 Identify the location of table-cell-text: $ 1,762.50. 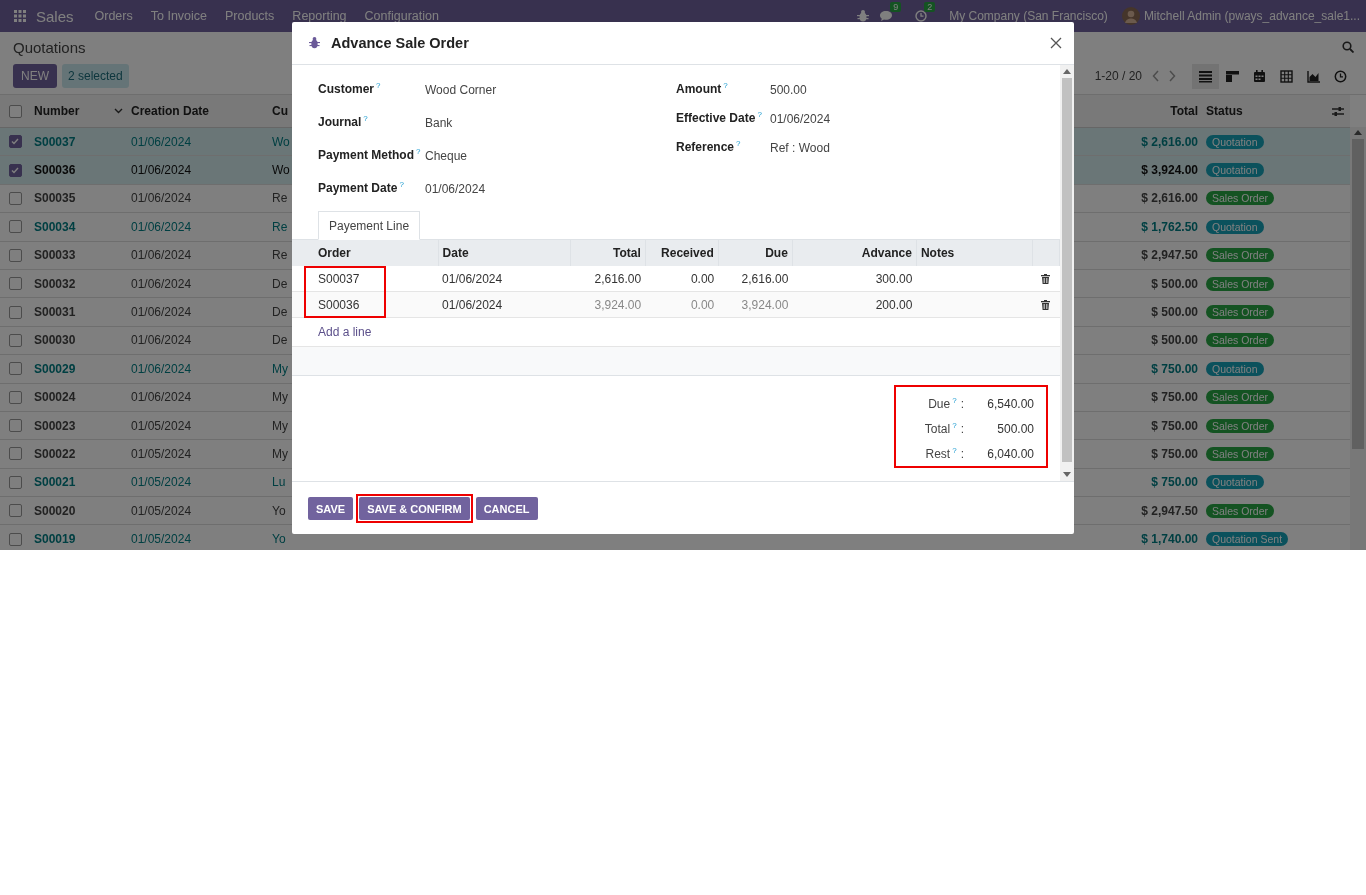
(1169, 226).